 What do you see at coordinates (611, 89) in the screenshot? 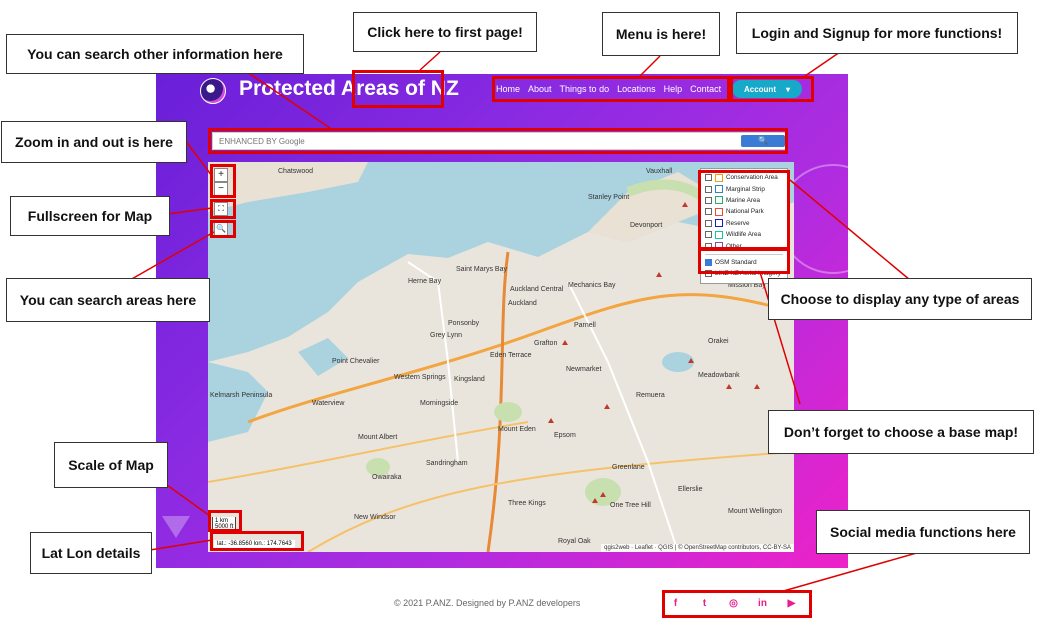
I see `highlight-menu` at bounding box center [611, 89].